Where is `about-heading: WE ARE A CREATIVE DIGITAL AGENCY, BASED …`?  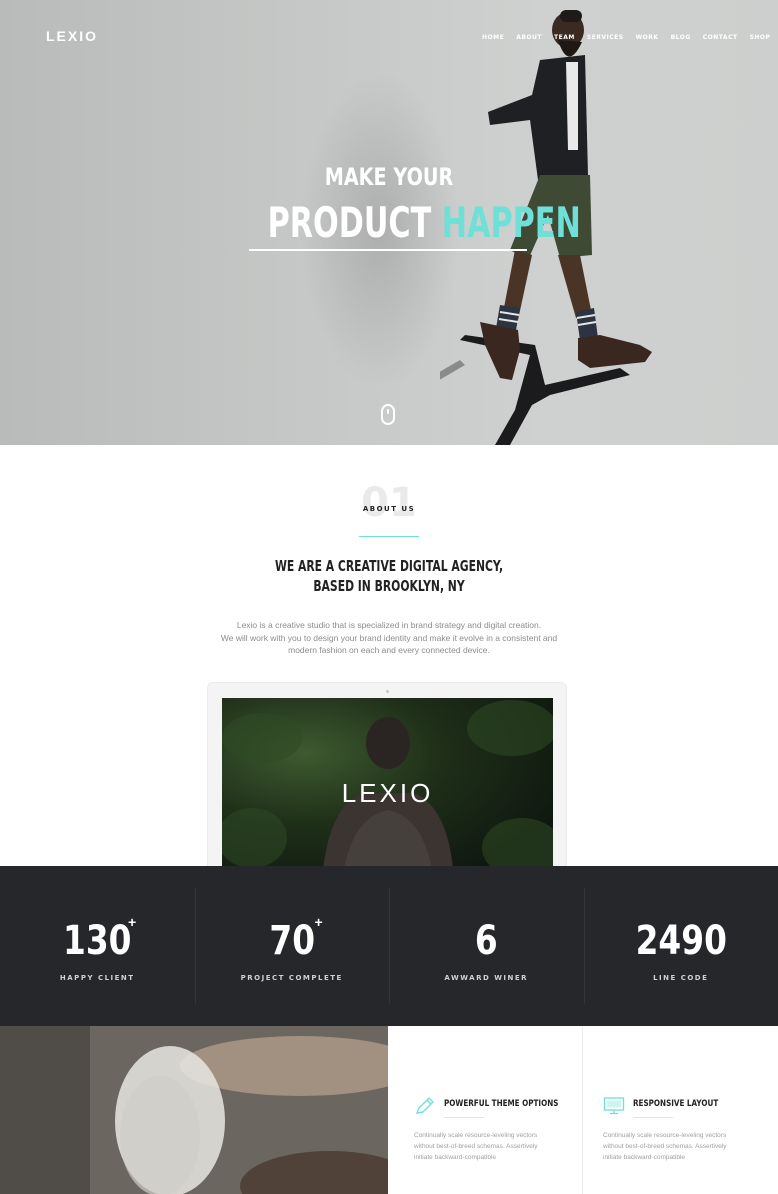
about-heading: WE ARE A CREATIVE DIGITAL AGENCY, BASED … is located at coordinates (389, 576).